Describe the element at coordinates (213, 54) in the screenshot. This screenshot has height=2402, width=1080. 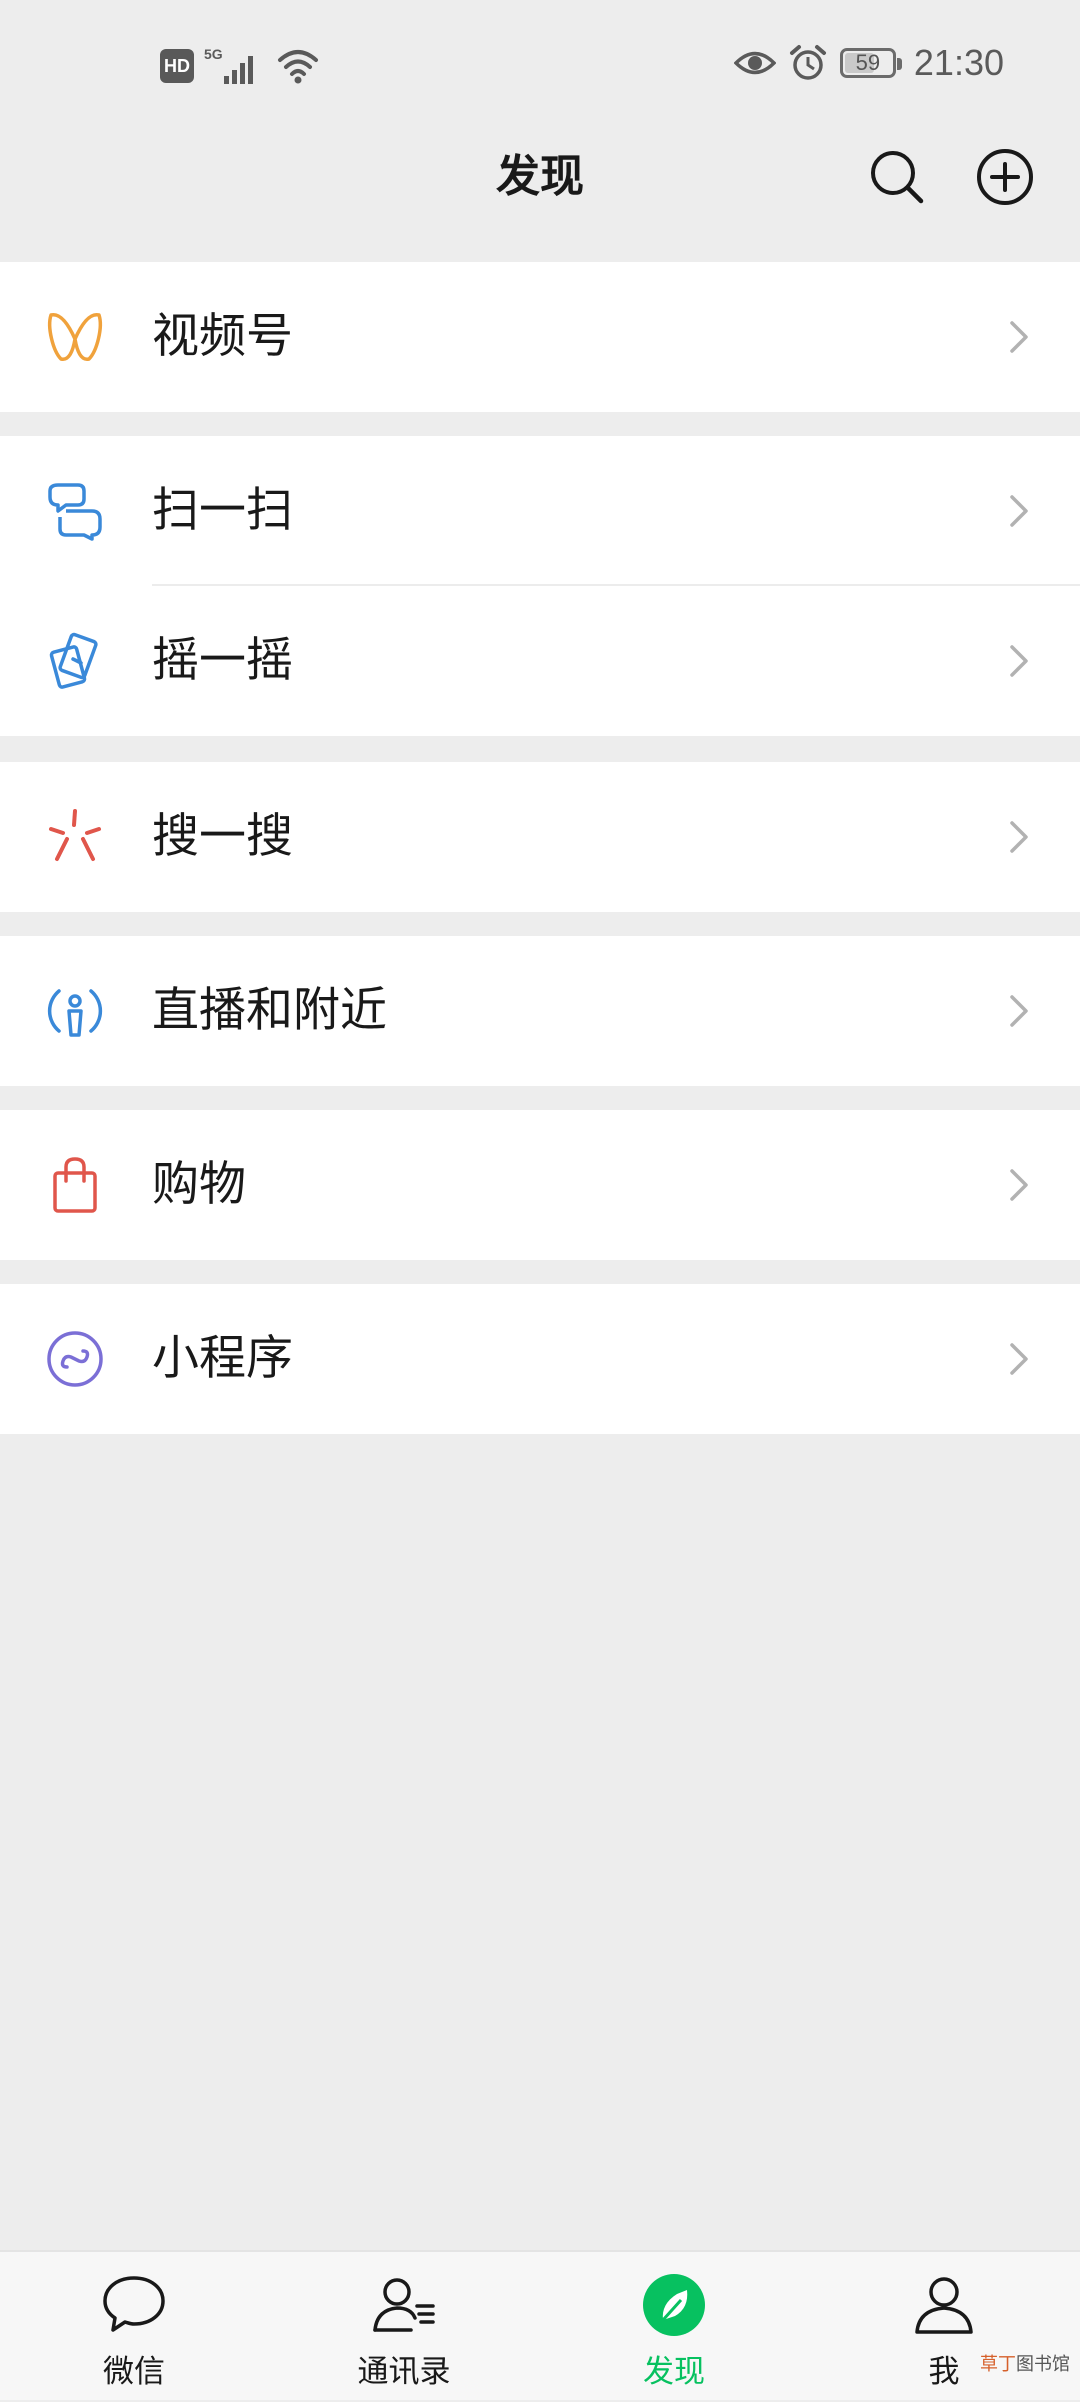
I see `network-type-label: 5G` at that location.